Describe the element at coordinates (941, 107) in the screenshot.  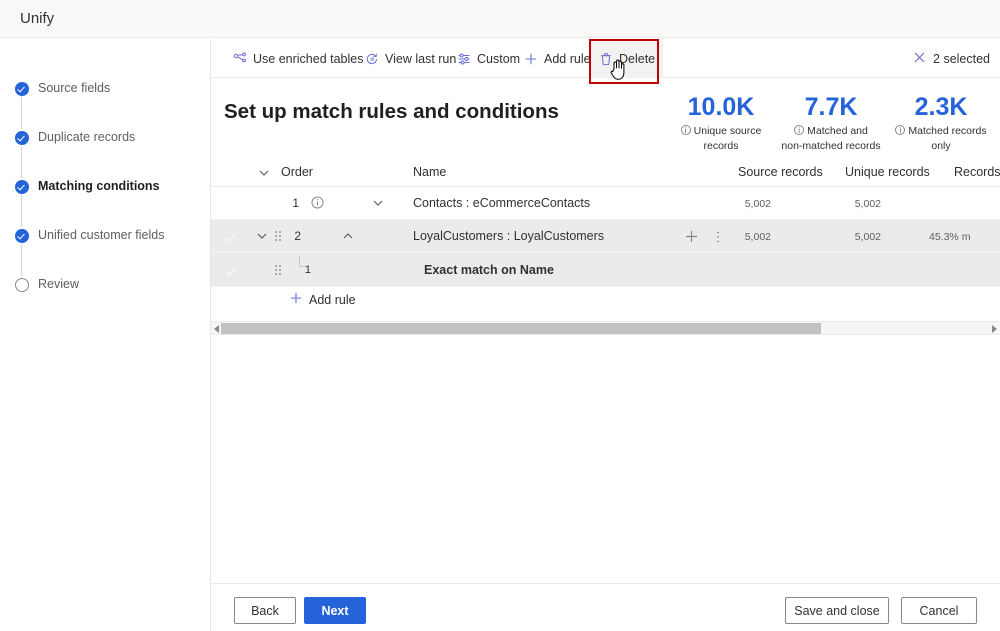
I see `kpi-value: 2.3K` at that location.